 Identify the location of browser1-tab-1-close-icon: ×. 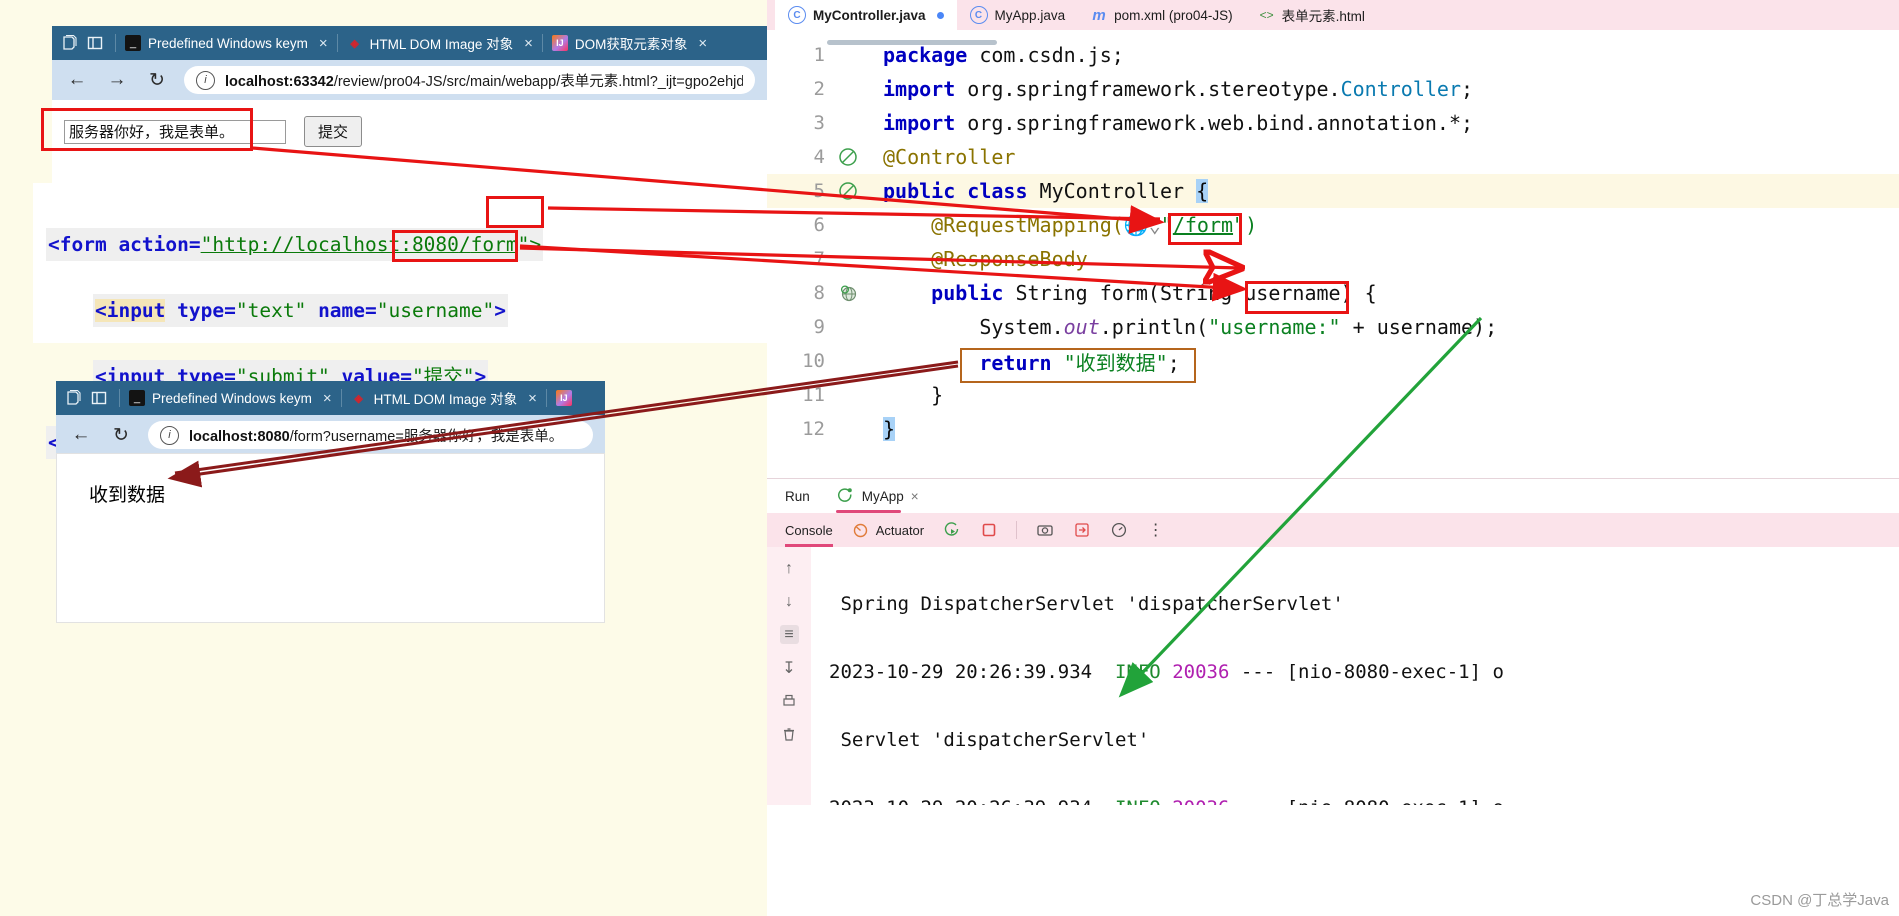
(528, 43).